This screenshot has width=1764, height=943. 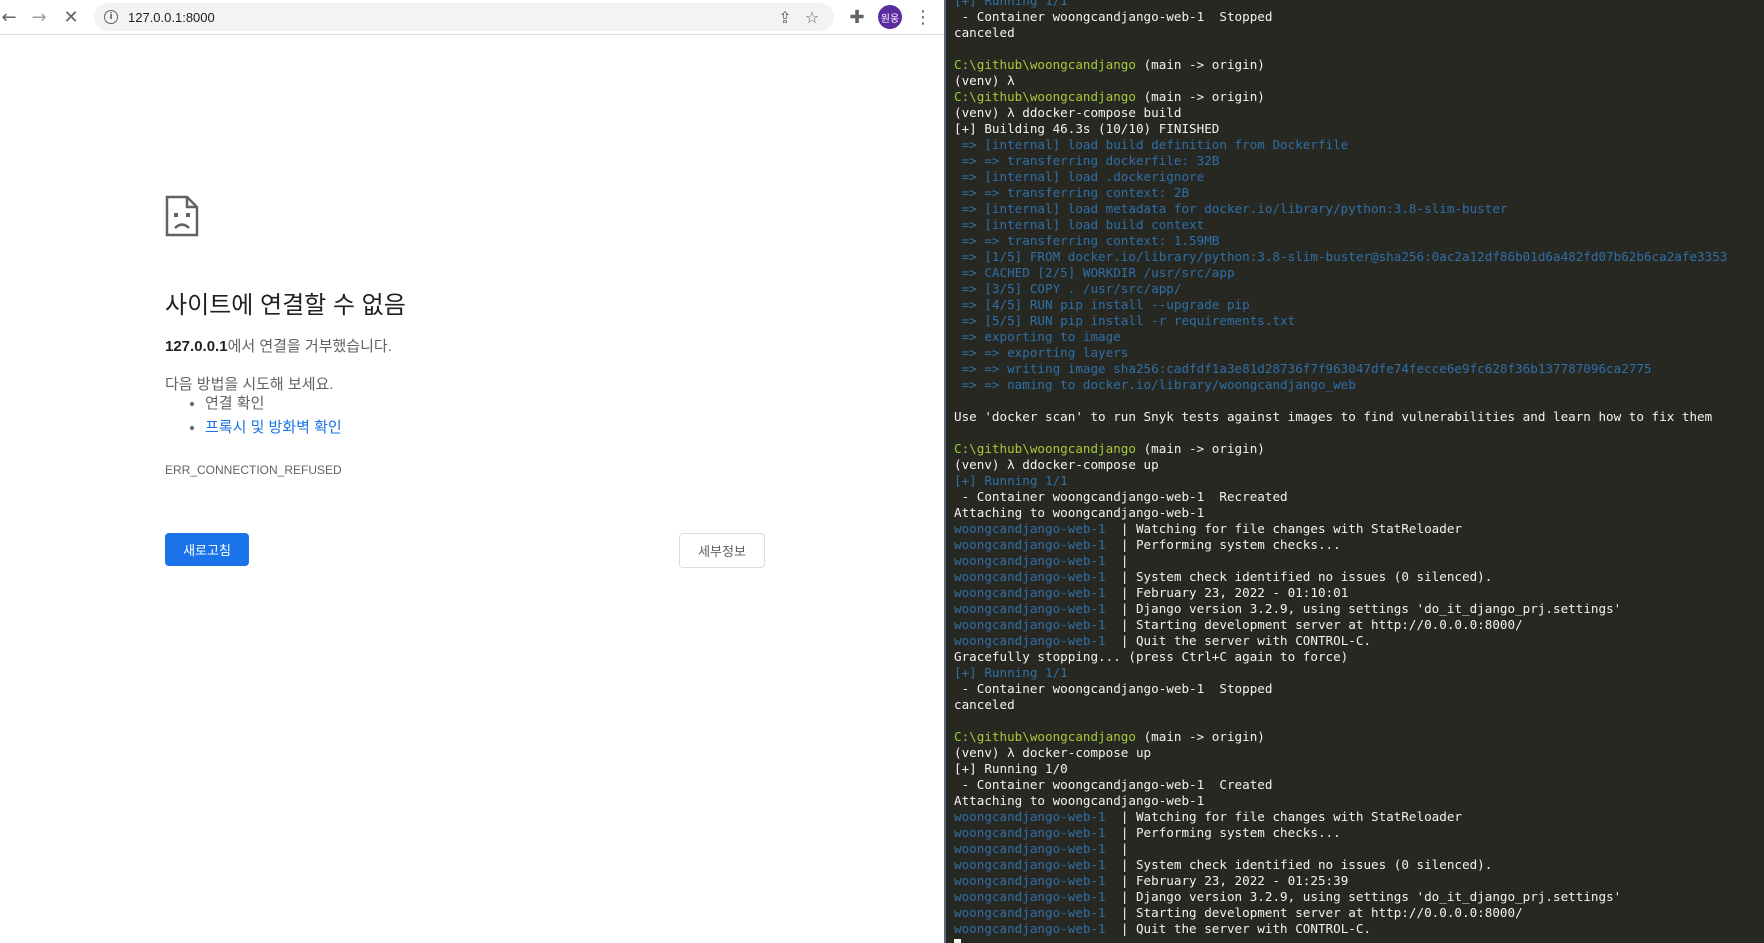 I want to click on terminal-line-text: => => transferring context: 2B, so click(x=1072, y=192).